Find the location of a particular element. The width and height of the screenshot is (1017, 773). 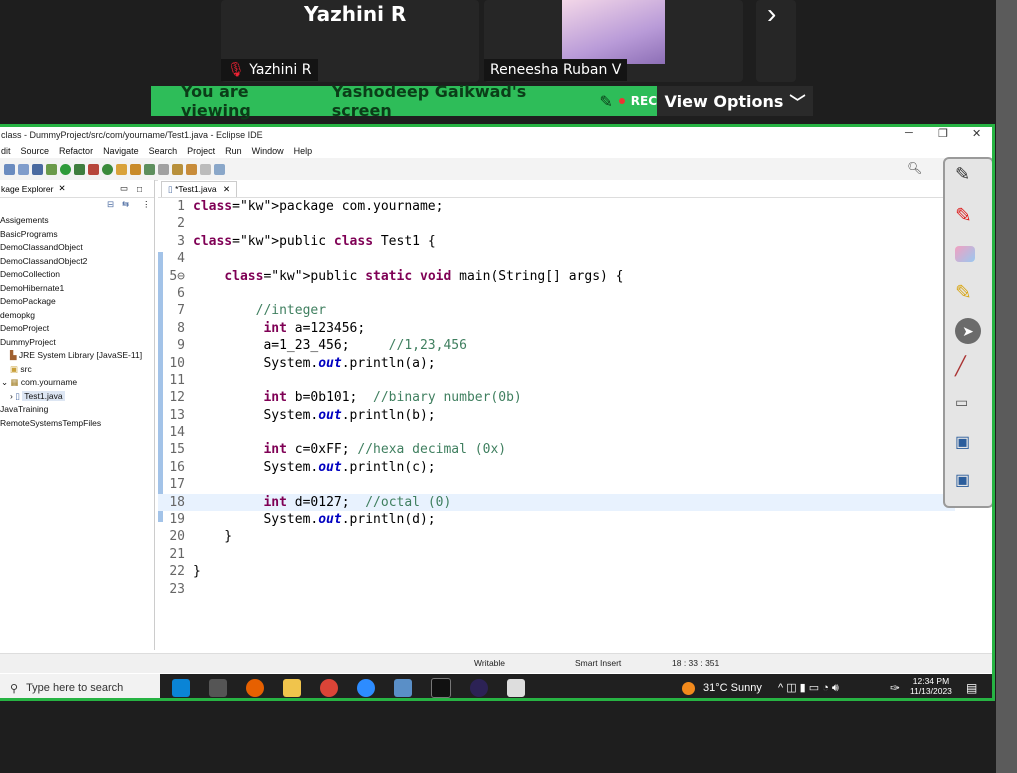

code-line: 17 is located at coordinates (556, 484).